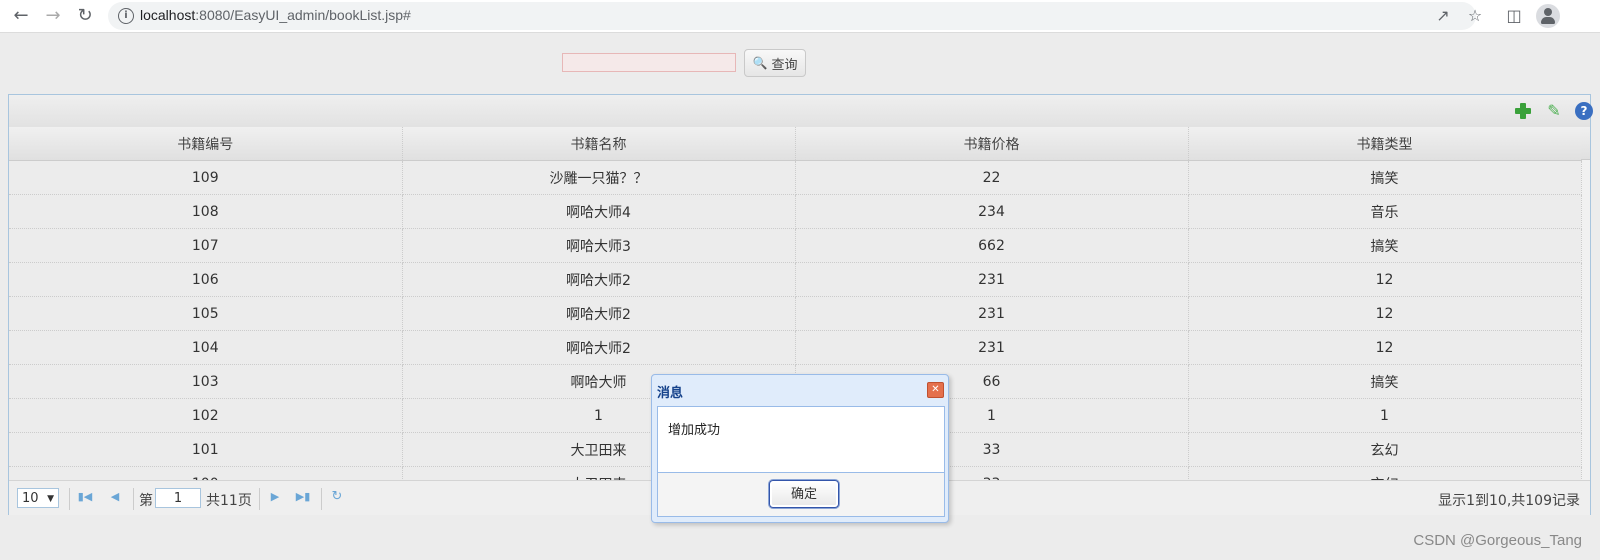 Image resolution: width=1600 pixels, height=560 pixels. What do you see at coordinates (85, 16) in the screenshot?
I see `reload-icon: ↻` at bounding box center [85, 16].